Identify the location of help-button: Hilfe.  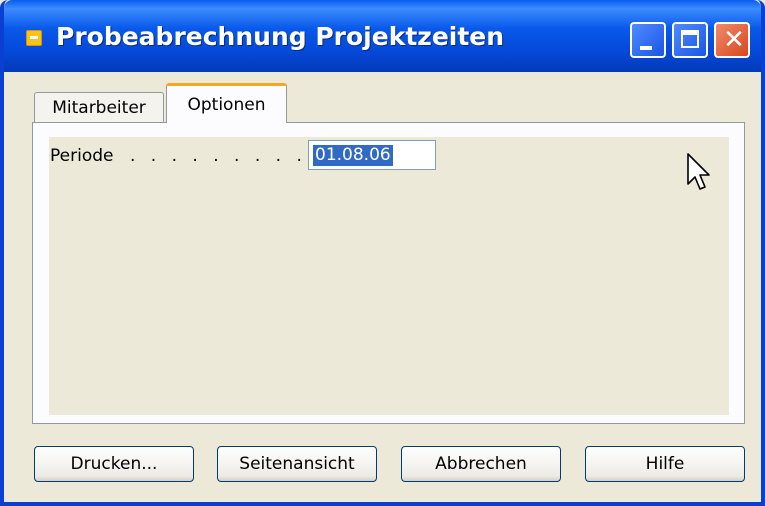
(665, 464).